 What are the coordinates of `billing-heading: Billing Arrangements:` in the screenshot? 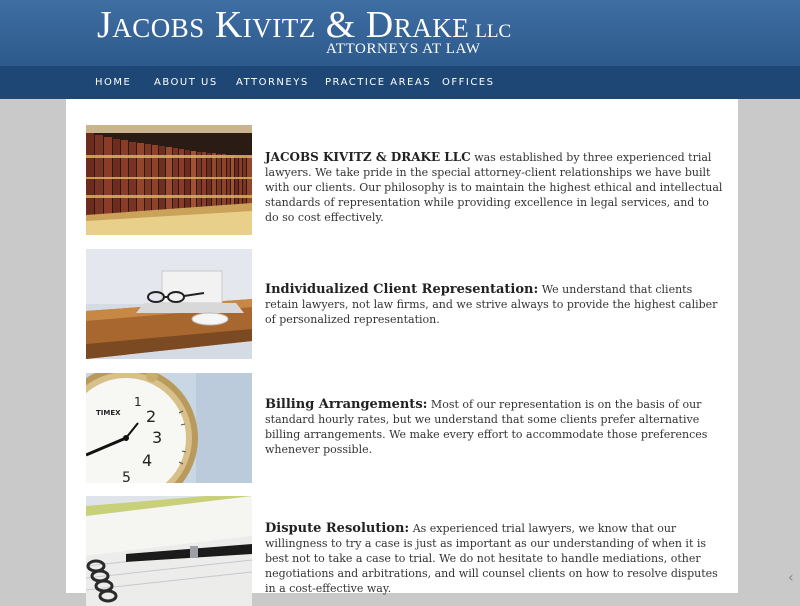 It's located at (346, 404).